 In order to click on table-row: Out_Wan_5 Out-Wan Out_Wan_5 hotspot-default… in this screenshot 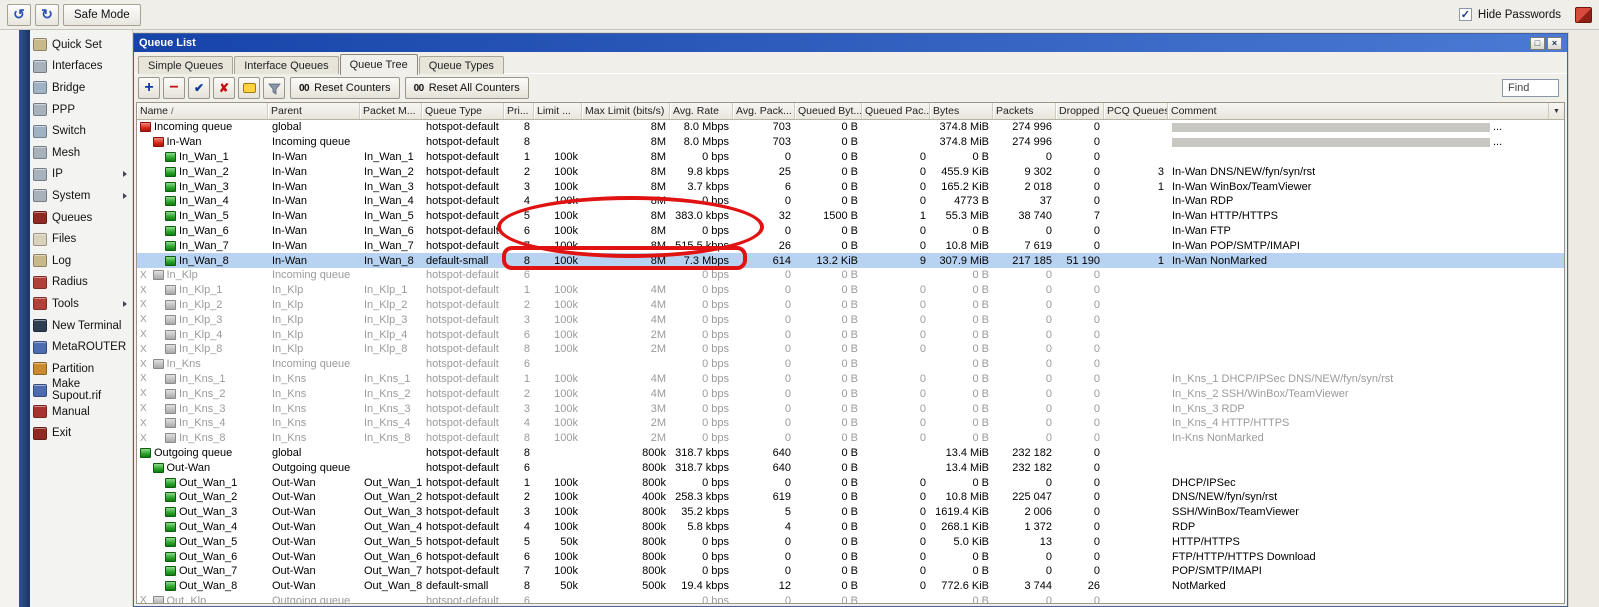, I will do `click(850, 541)`.